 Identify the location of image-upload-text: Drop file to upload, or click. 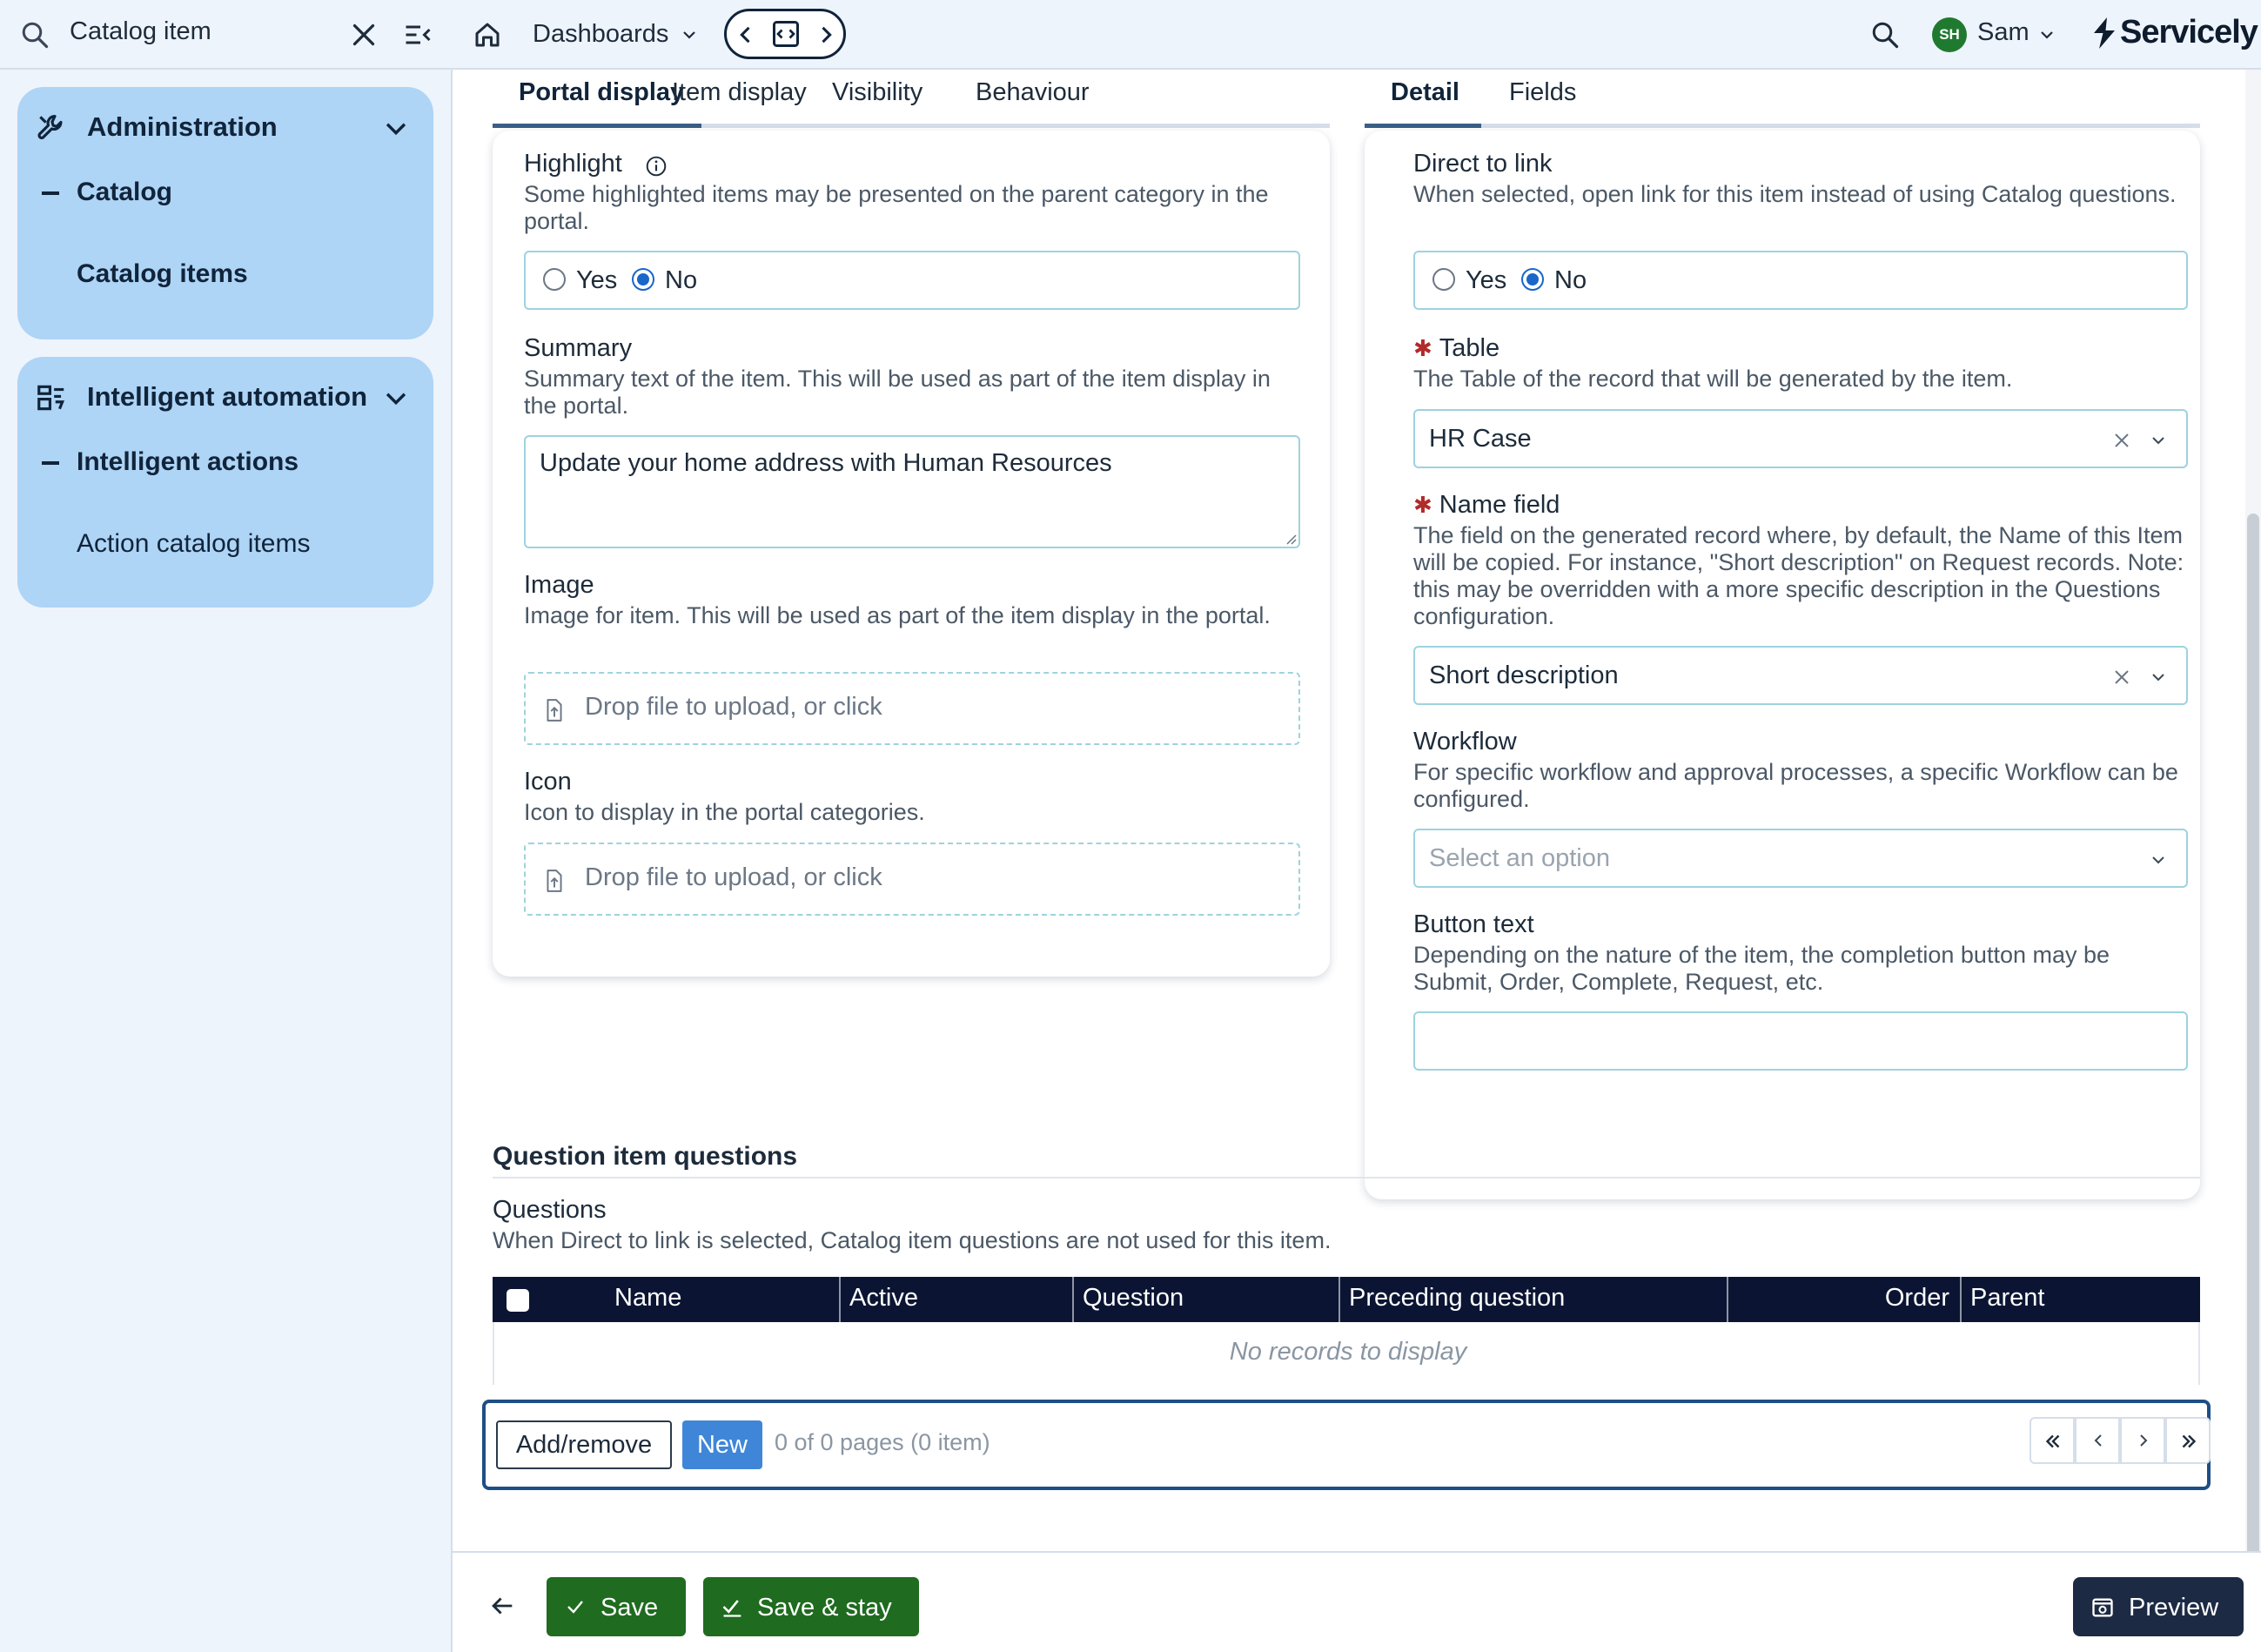
(733, 707).